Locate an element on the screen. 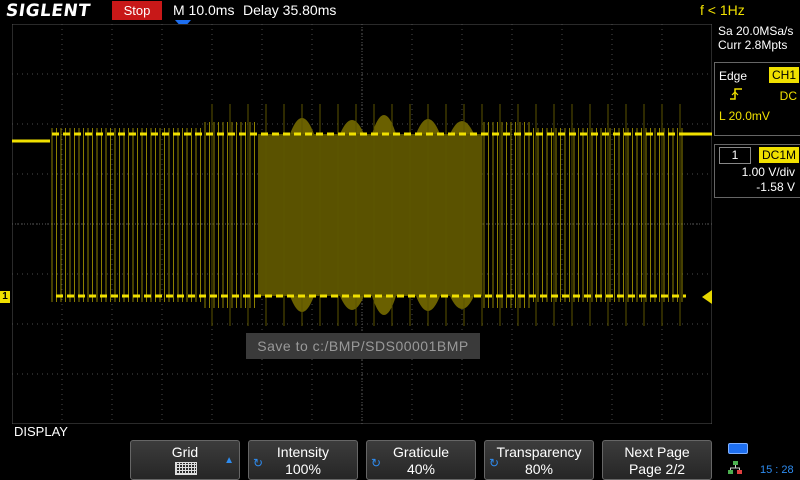 The image size is (800, 480). trigger-source-badge: CH1 is located at coordinates (783, 75).